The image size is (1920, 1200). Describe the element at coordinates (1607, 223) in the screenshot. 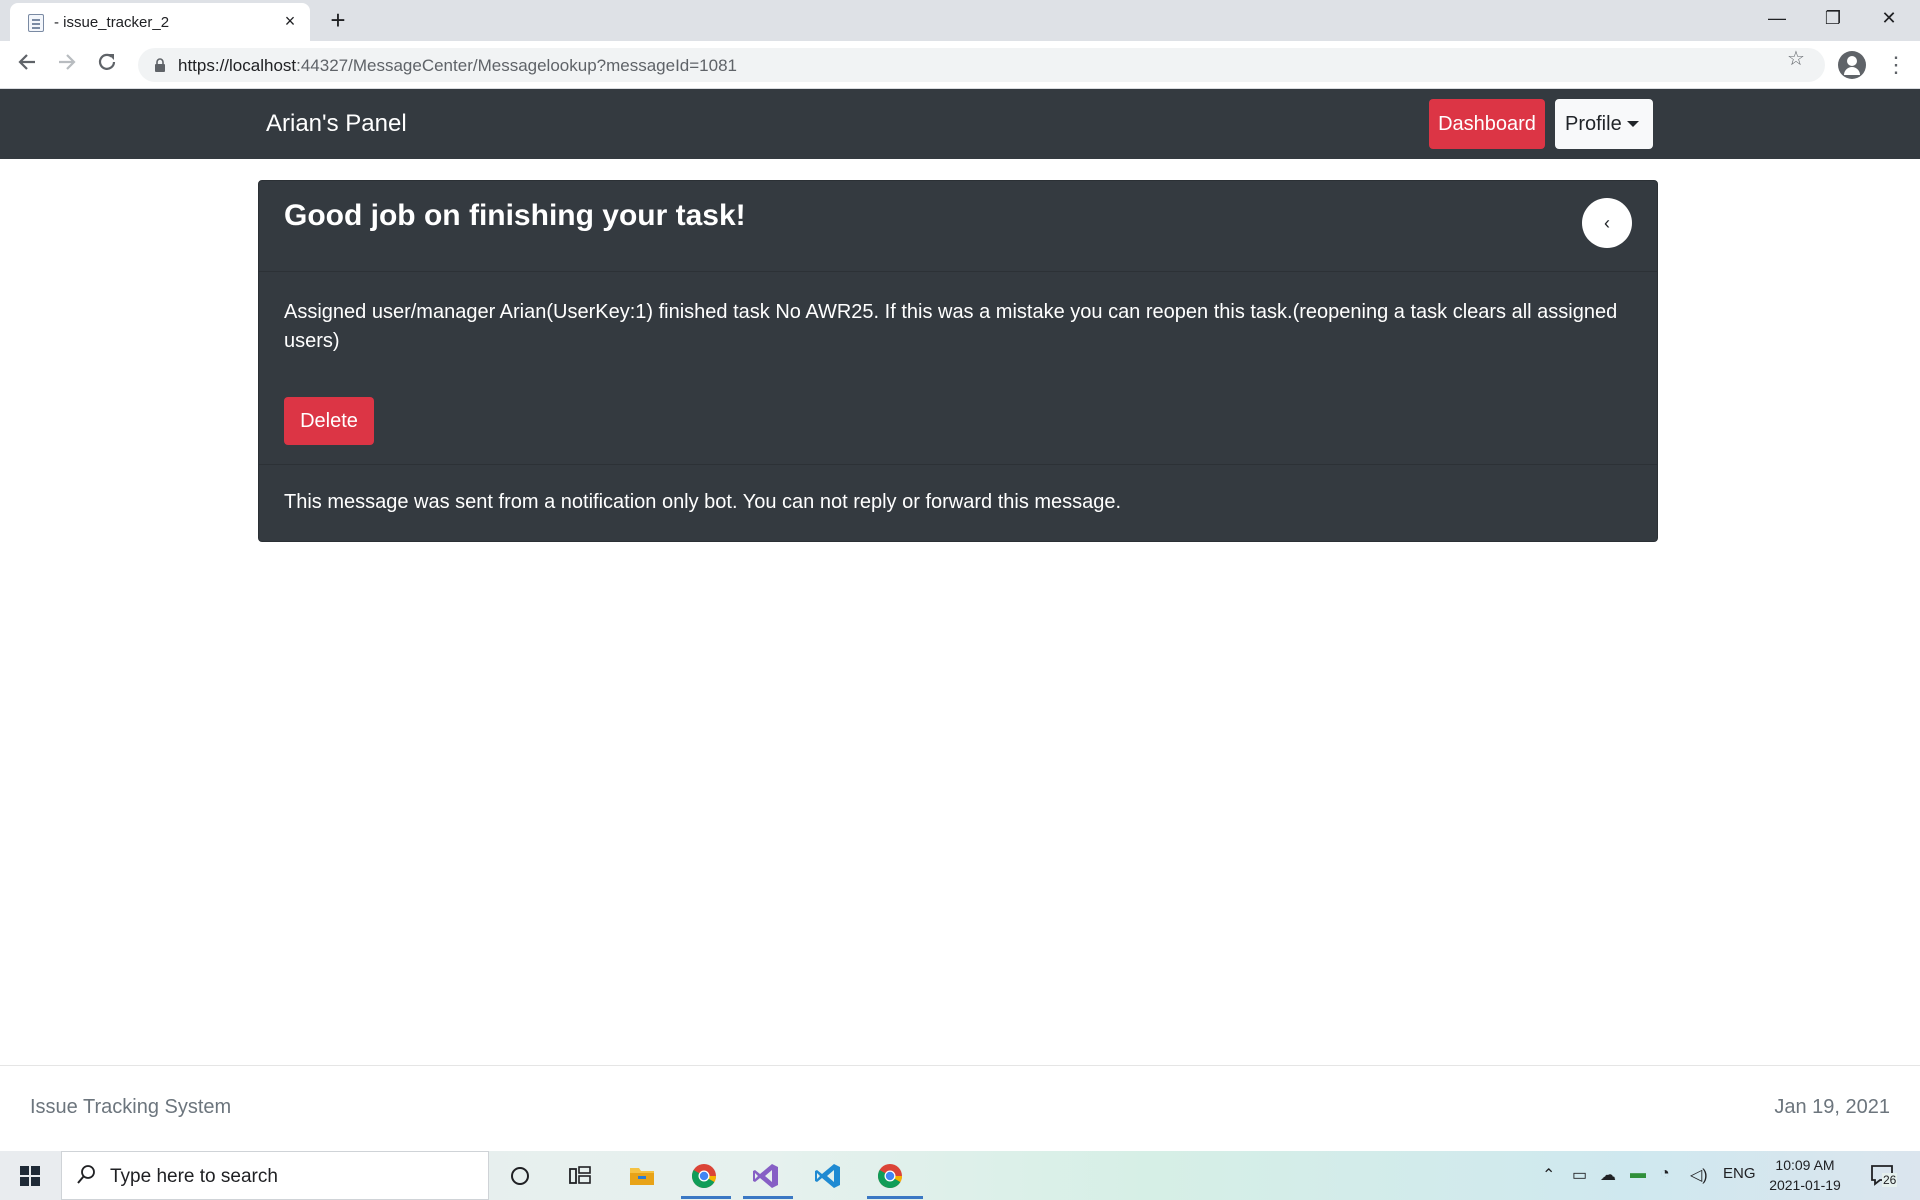

I see `back-button: ‹` at that location.